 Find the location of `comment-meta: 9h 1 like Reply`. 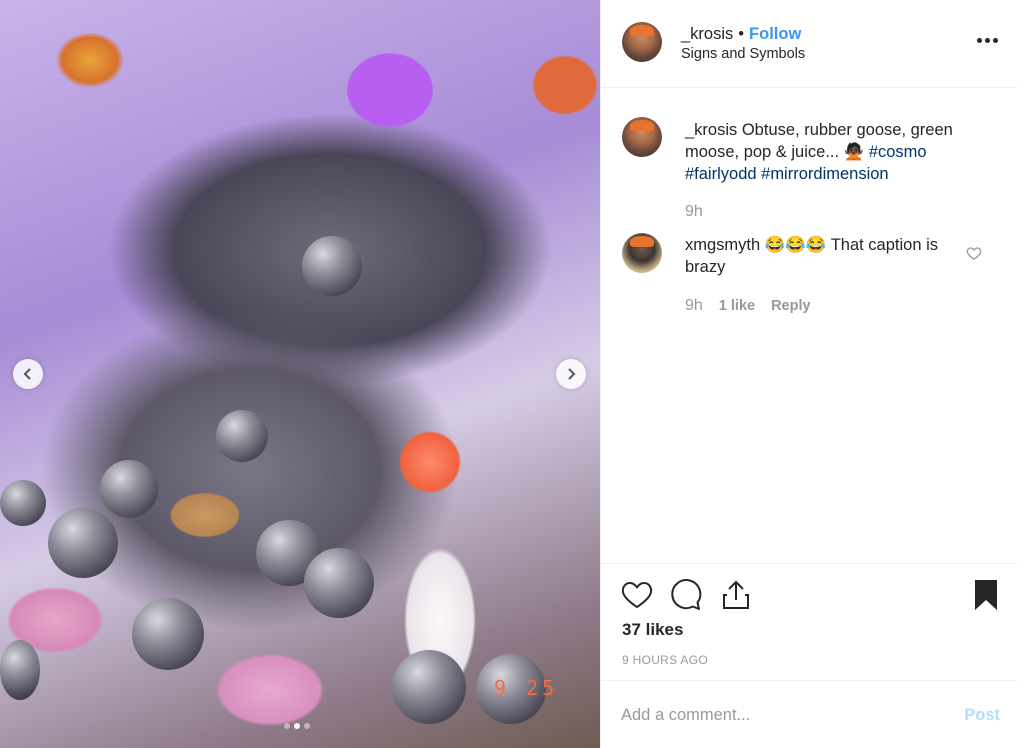

comment-meta: 9h 1 like Reply is located at coordinates (748, 306).